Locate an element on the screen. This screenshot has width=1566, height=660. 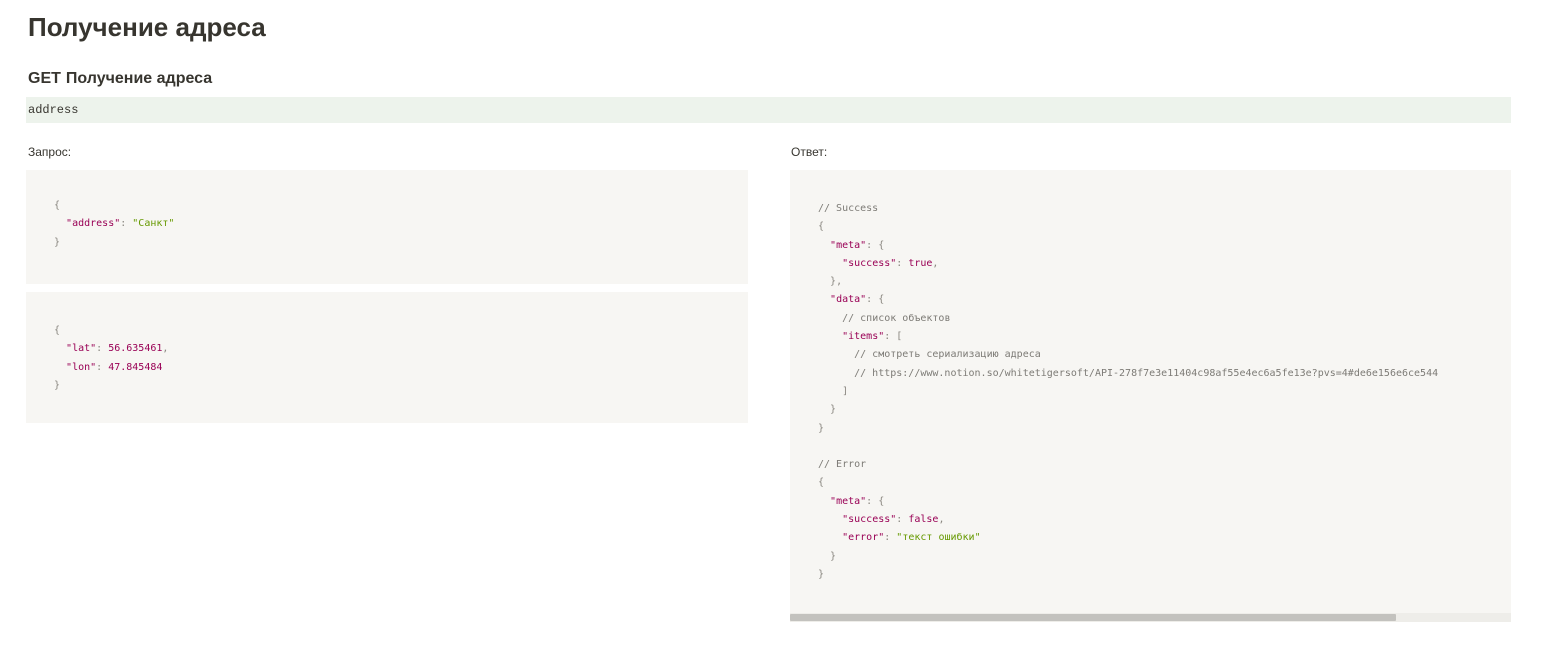
code-token-comment: // Error is located at coordinates (842, 465).